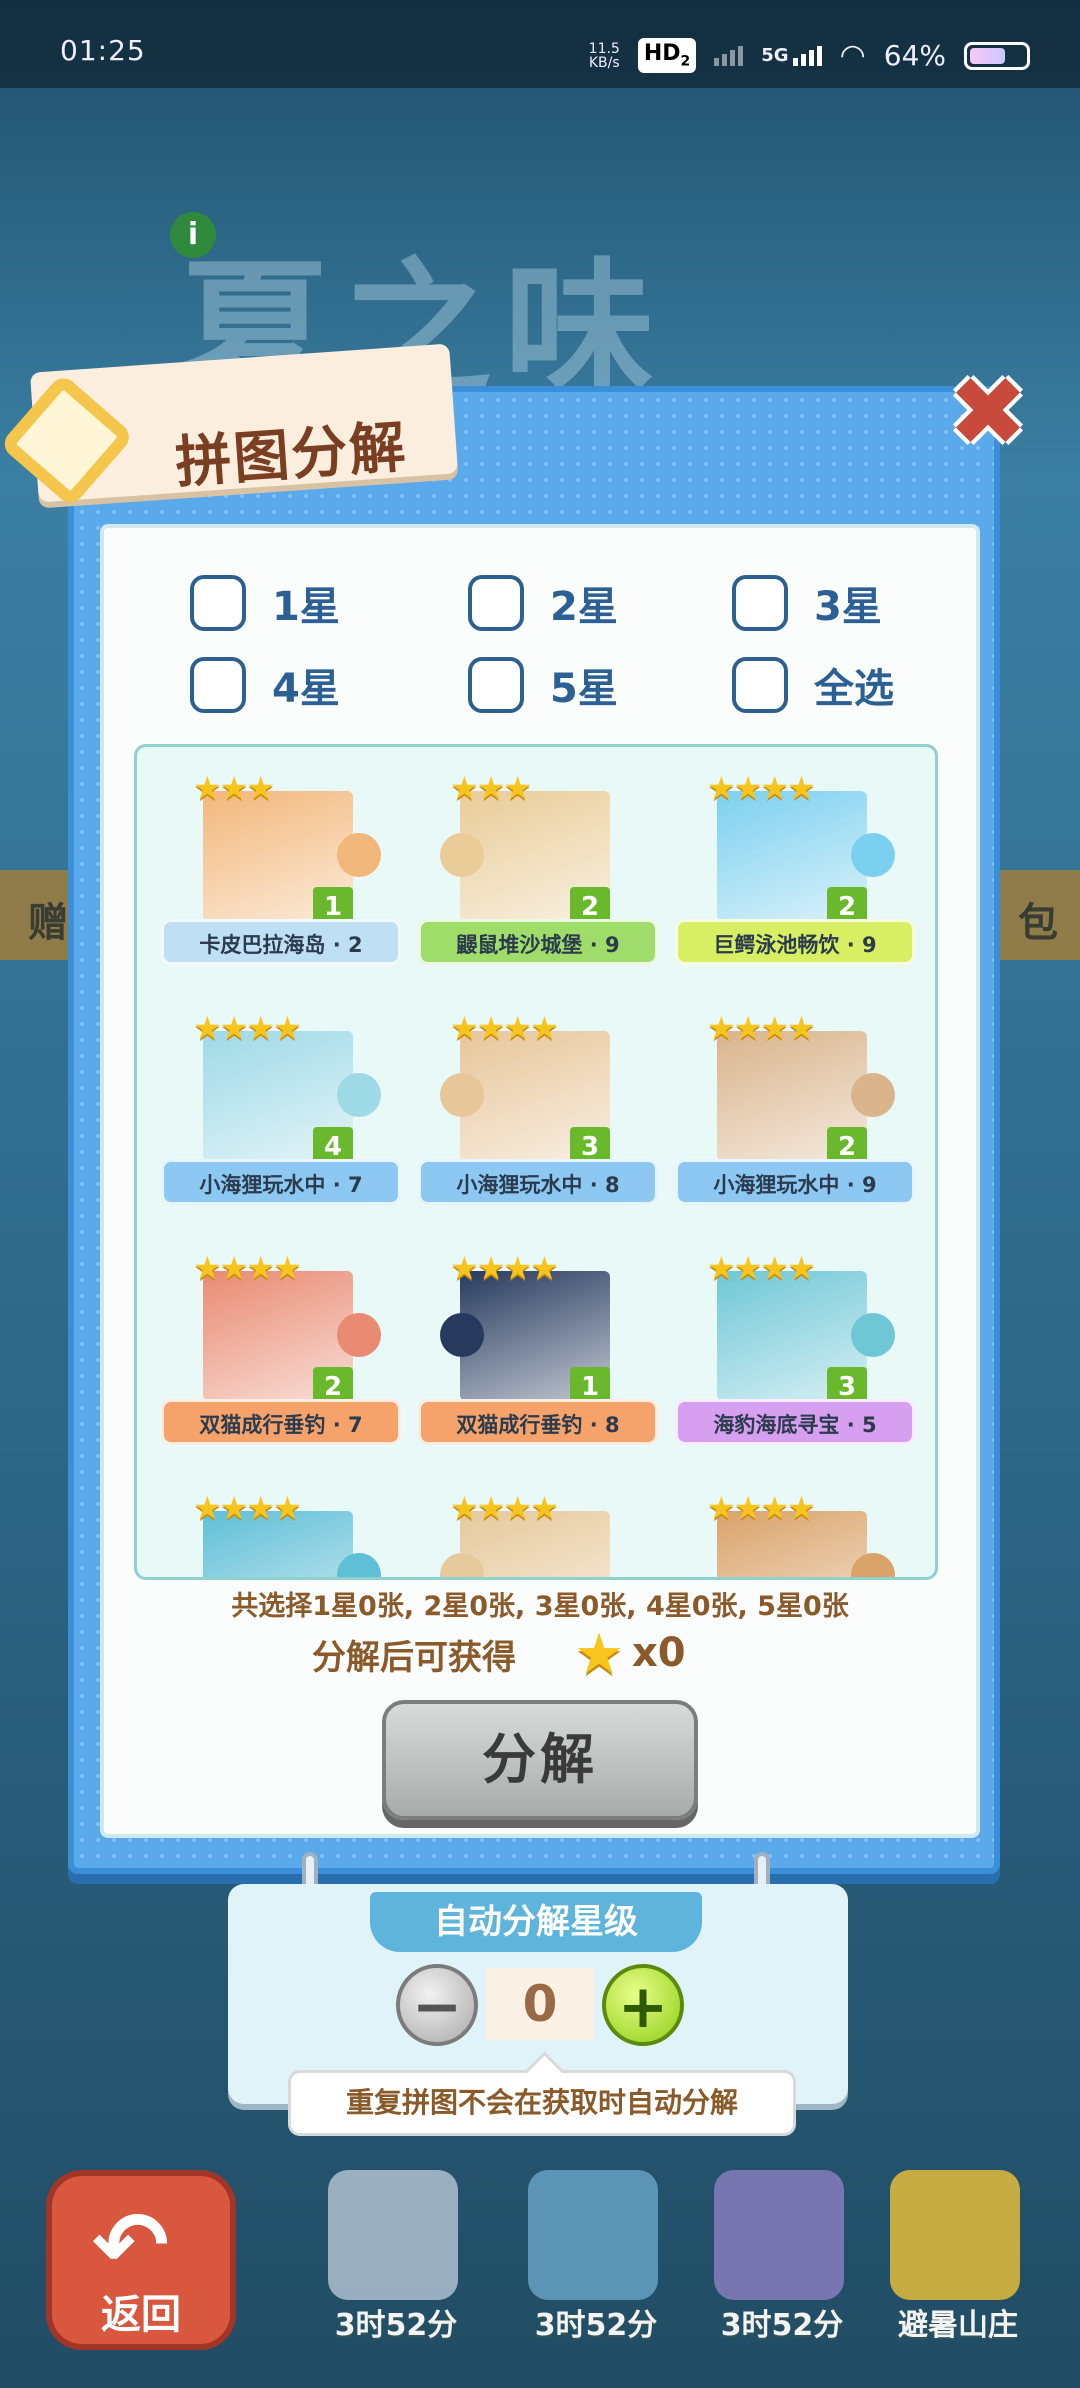  I want to click on filter-5-star: 5星, so click(543, 685).